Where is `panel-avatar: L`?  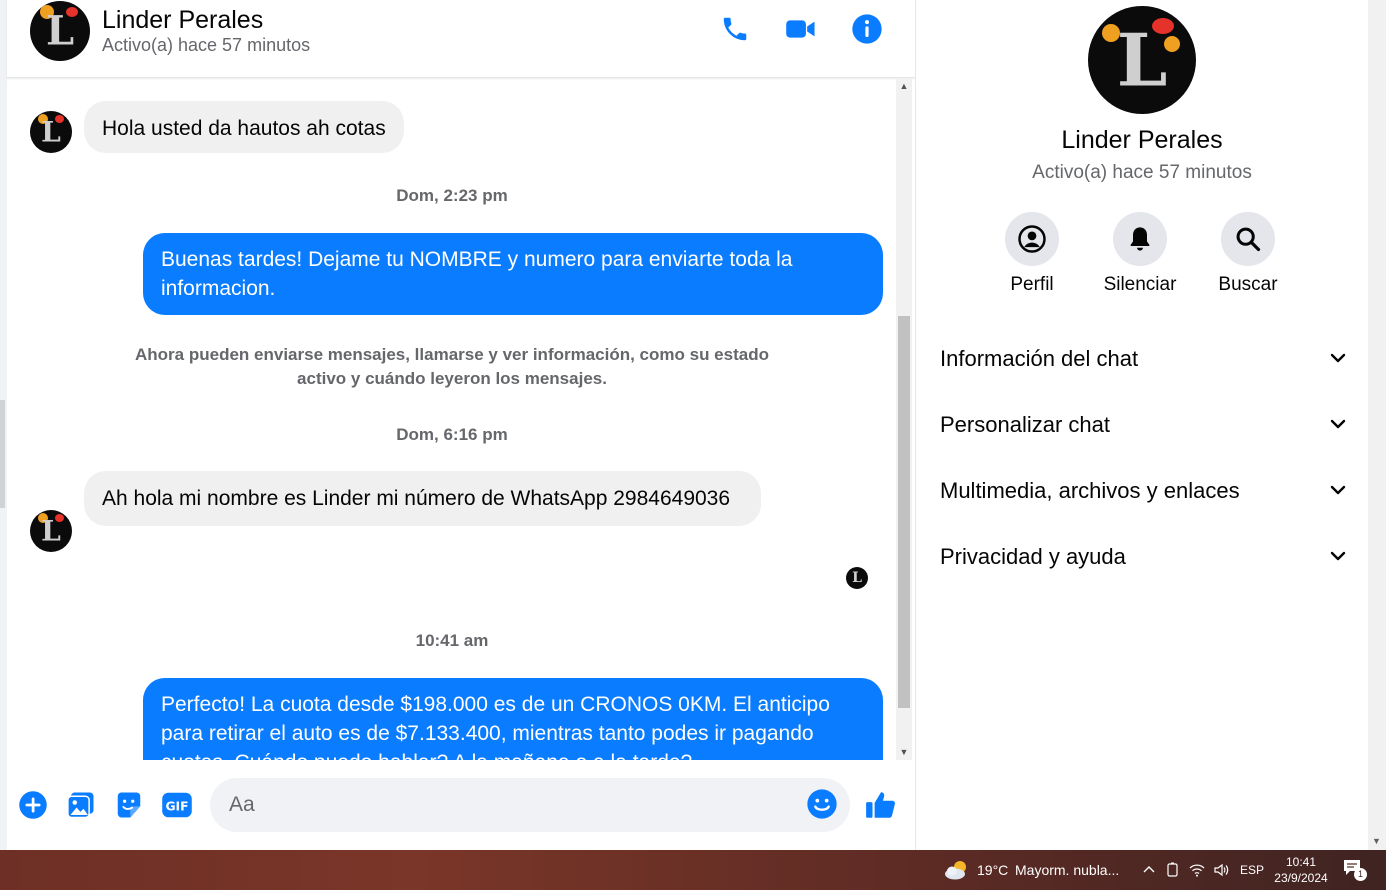
panel-avatar: L is located at coordinates (1142, 60).